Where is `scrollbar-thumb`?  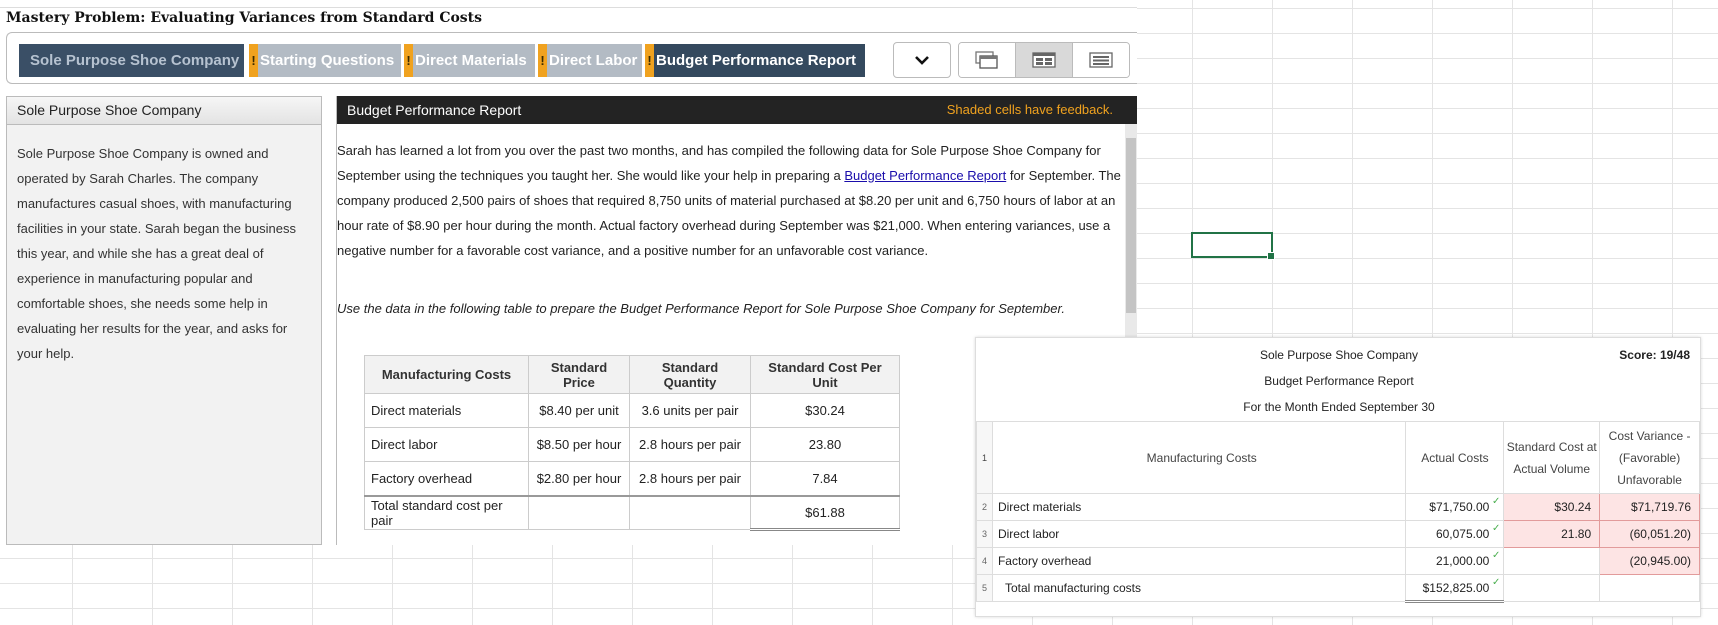
scrollbar-thumb is located at coordinates (1131, 225).